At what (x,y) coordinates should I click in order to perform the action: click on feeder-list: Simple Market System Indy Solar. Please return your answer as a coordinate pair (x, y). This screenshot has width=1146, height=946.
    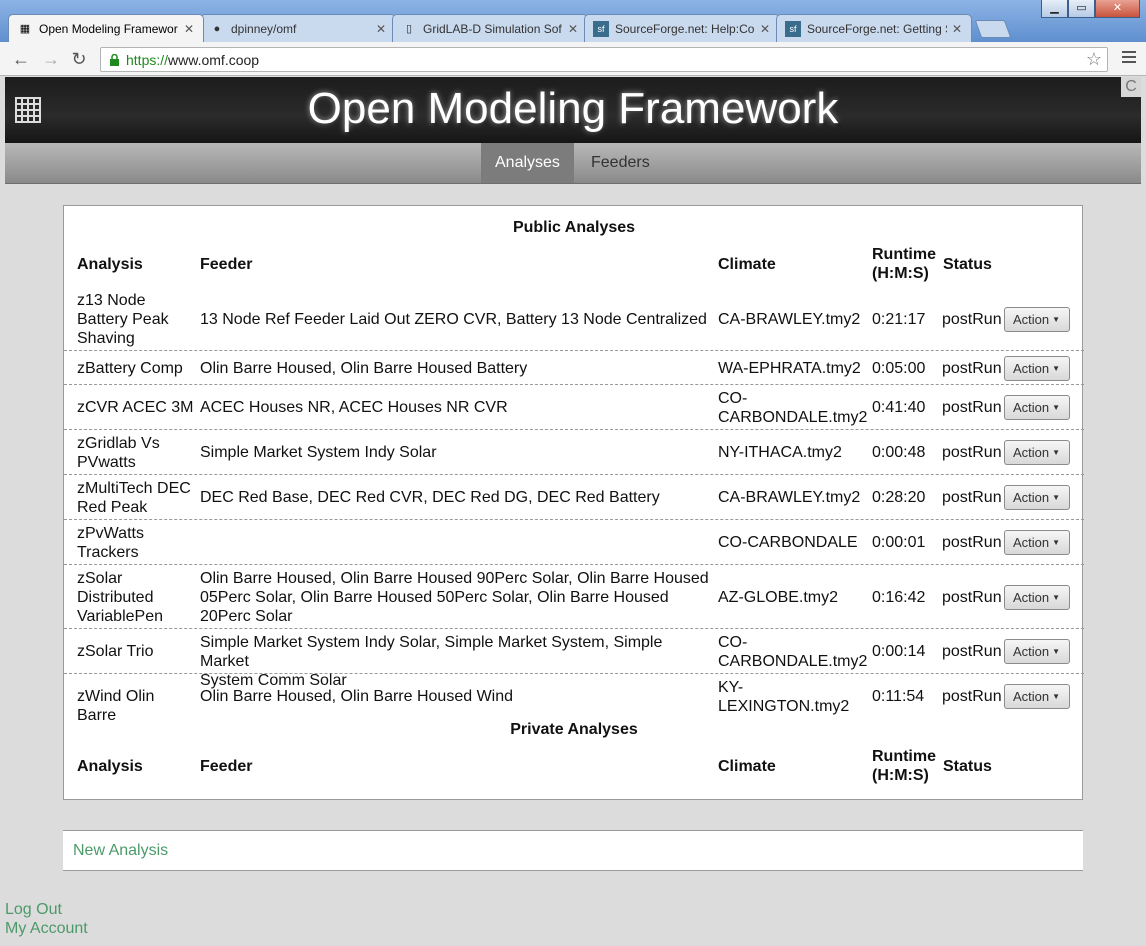
    Looking at the image, I should click on (318, 452).